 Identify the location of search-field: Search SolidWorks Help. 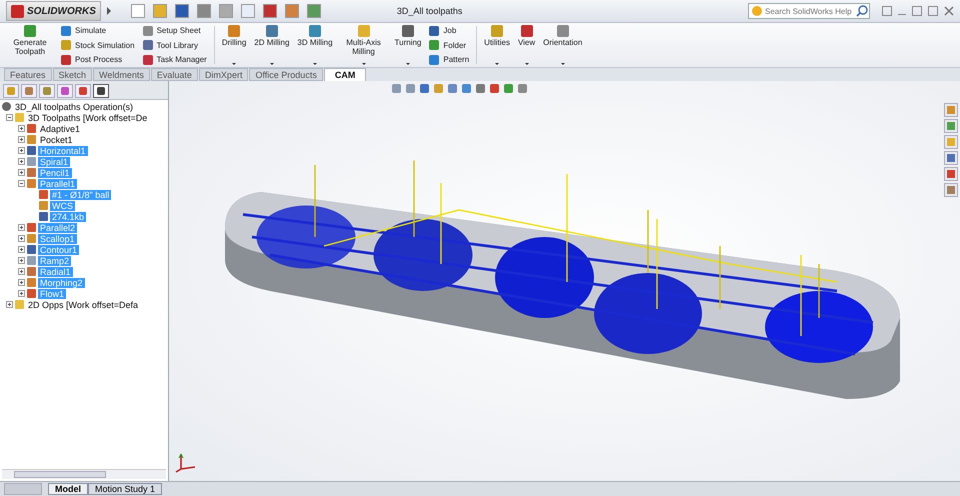
(809, 11).